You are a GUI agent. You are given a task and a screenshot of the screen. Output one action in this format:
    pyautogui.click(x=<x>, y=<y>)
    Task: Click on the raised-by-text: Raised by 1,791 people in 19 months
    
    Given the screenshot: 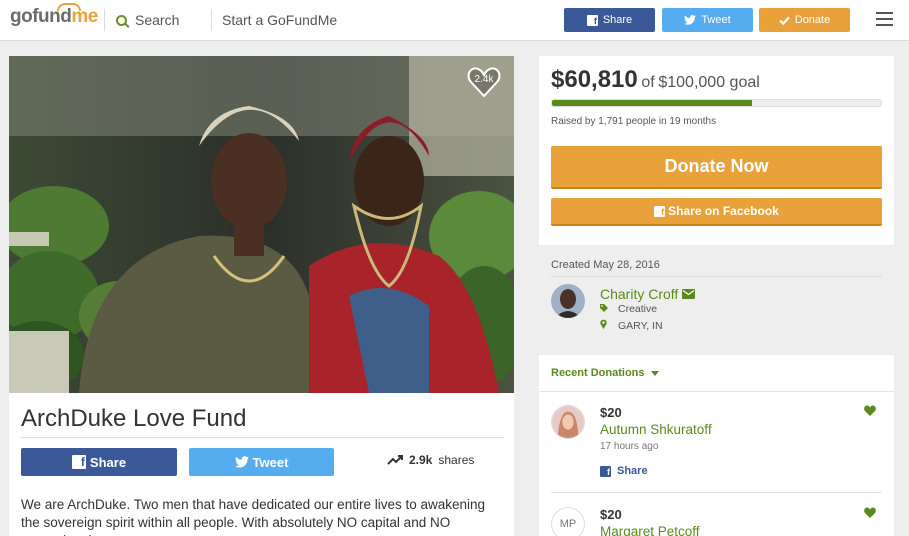 What is the action you would take?
    pyautogui.click(x=634, y=121)
    